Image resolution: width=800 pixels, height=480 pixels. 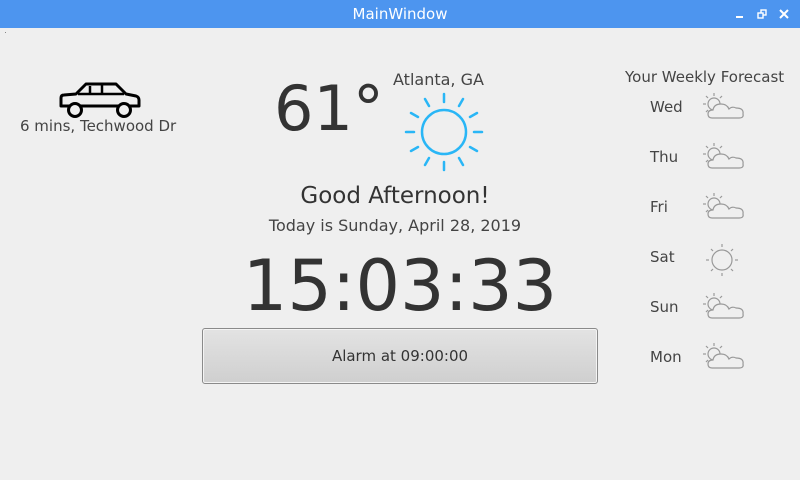 I want to click on forecast-row: Fri, so click(x=705, y=208).